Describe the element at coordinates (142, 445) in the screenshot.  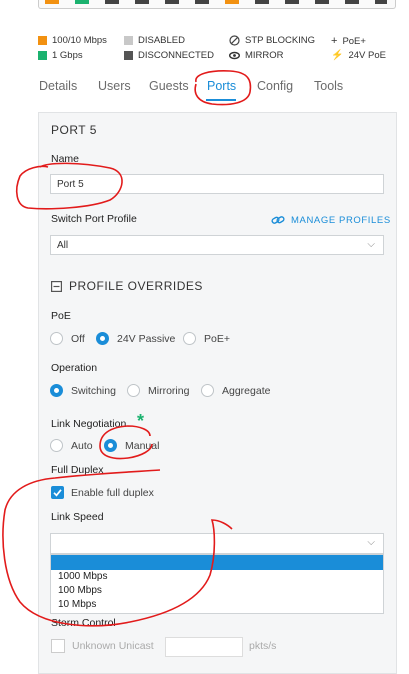
I see `option-label: Manual` at that location.